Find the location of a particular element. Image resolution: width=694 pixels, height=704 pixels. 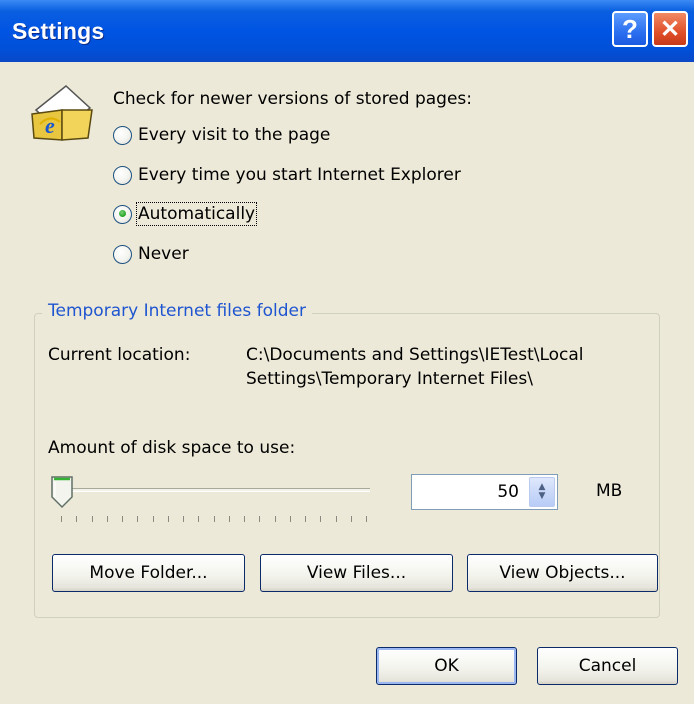

radio-automatically-circle is located at coordinates (122, 214).